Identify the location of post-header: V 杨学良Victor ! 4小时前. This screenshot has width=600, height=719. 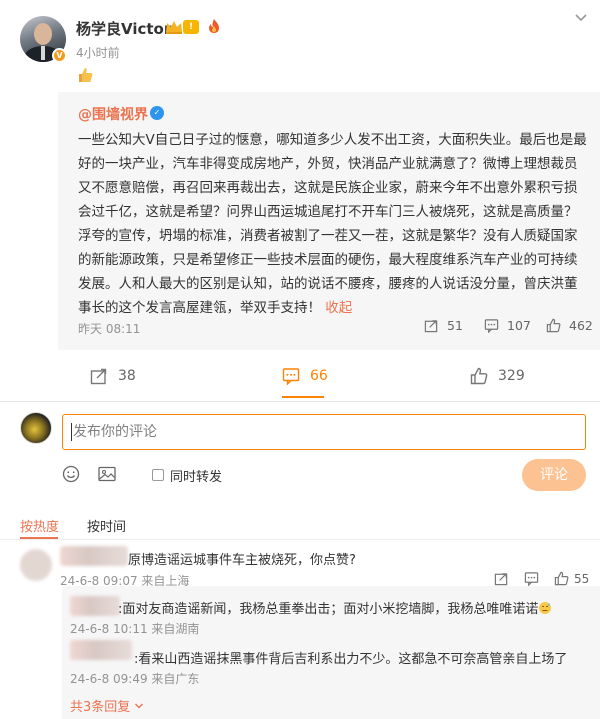
(300, 46).